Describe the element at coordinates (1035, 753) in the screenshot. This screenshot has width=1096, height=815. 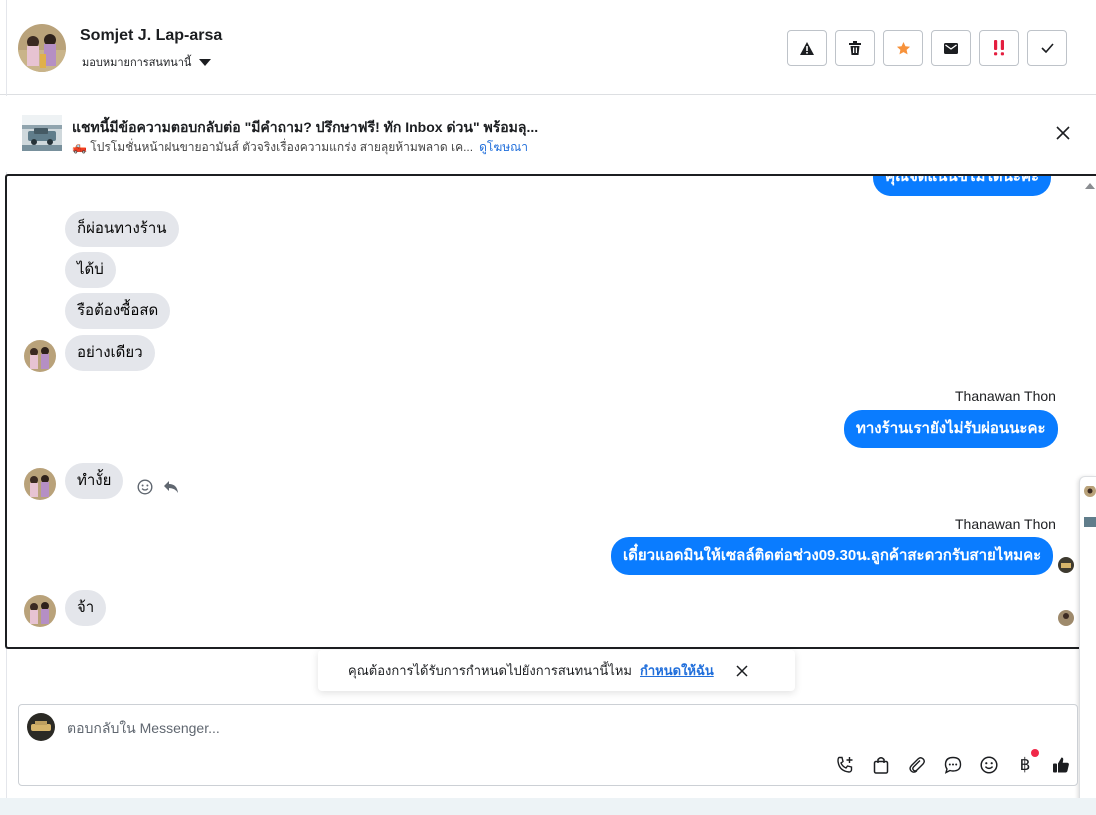
I see `notification-dot` at that location.